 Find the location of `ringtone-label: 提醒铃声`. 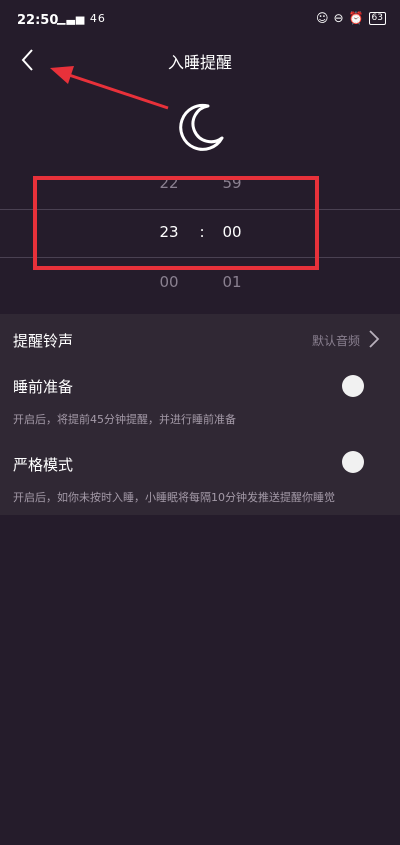

ringtone-label: 提醒铃声 is located at coordinates (43, 340).